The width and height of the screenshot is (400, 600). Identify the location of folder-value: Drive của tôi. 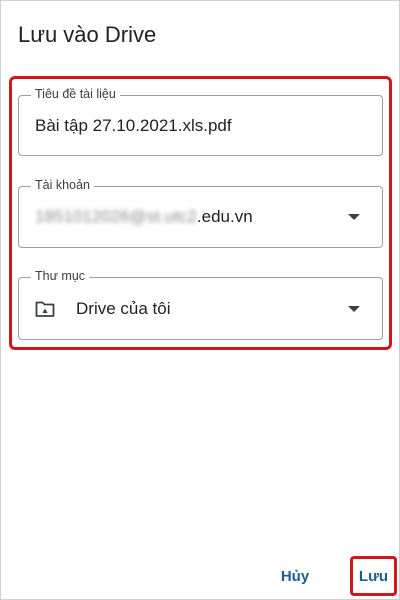
(123, 308).